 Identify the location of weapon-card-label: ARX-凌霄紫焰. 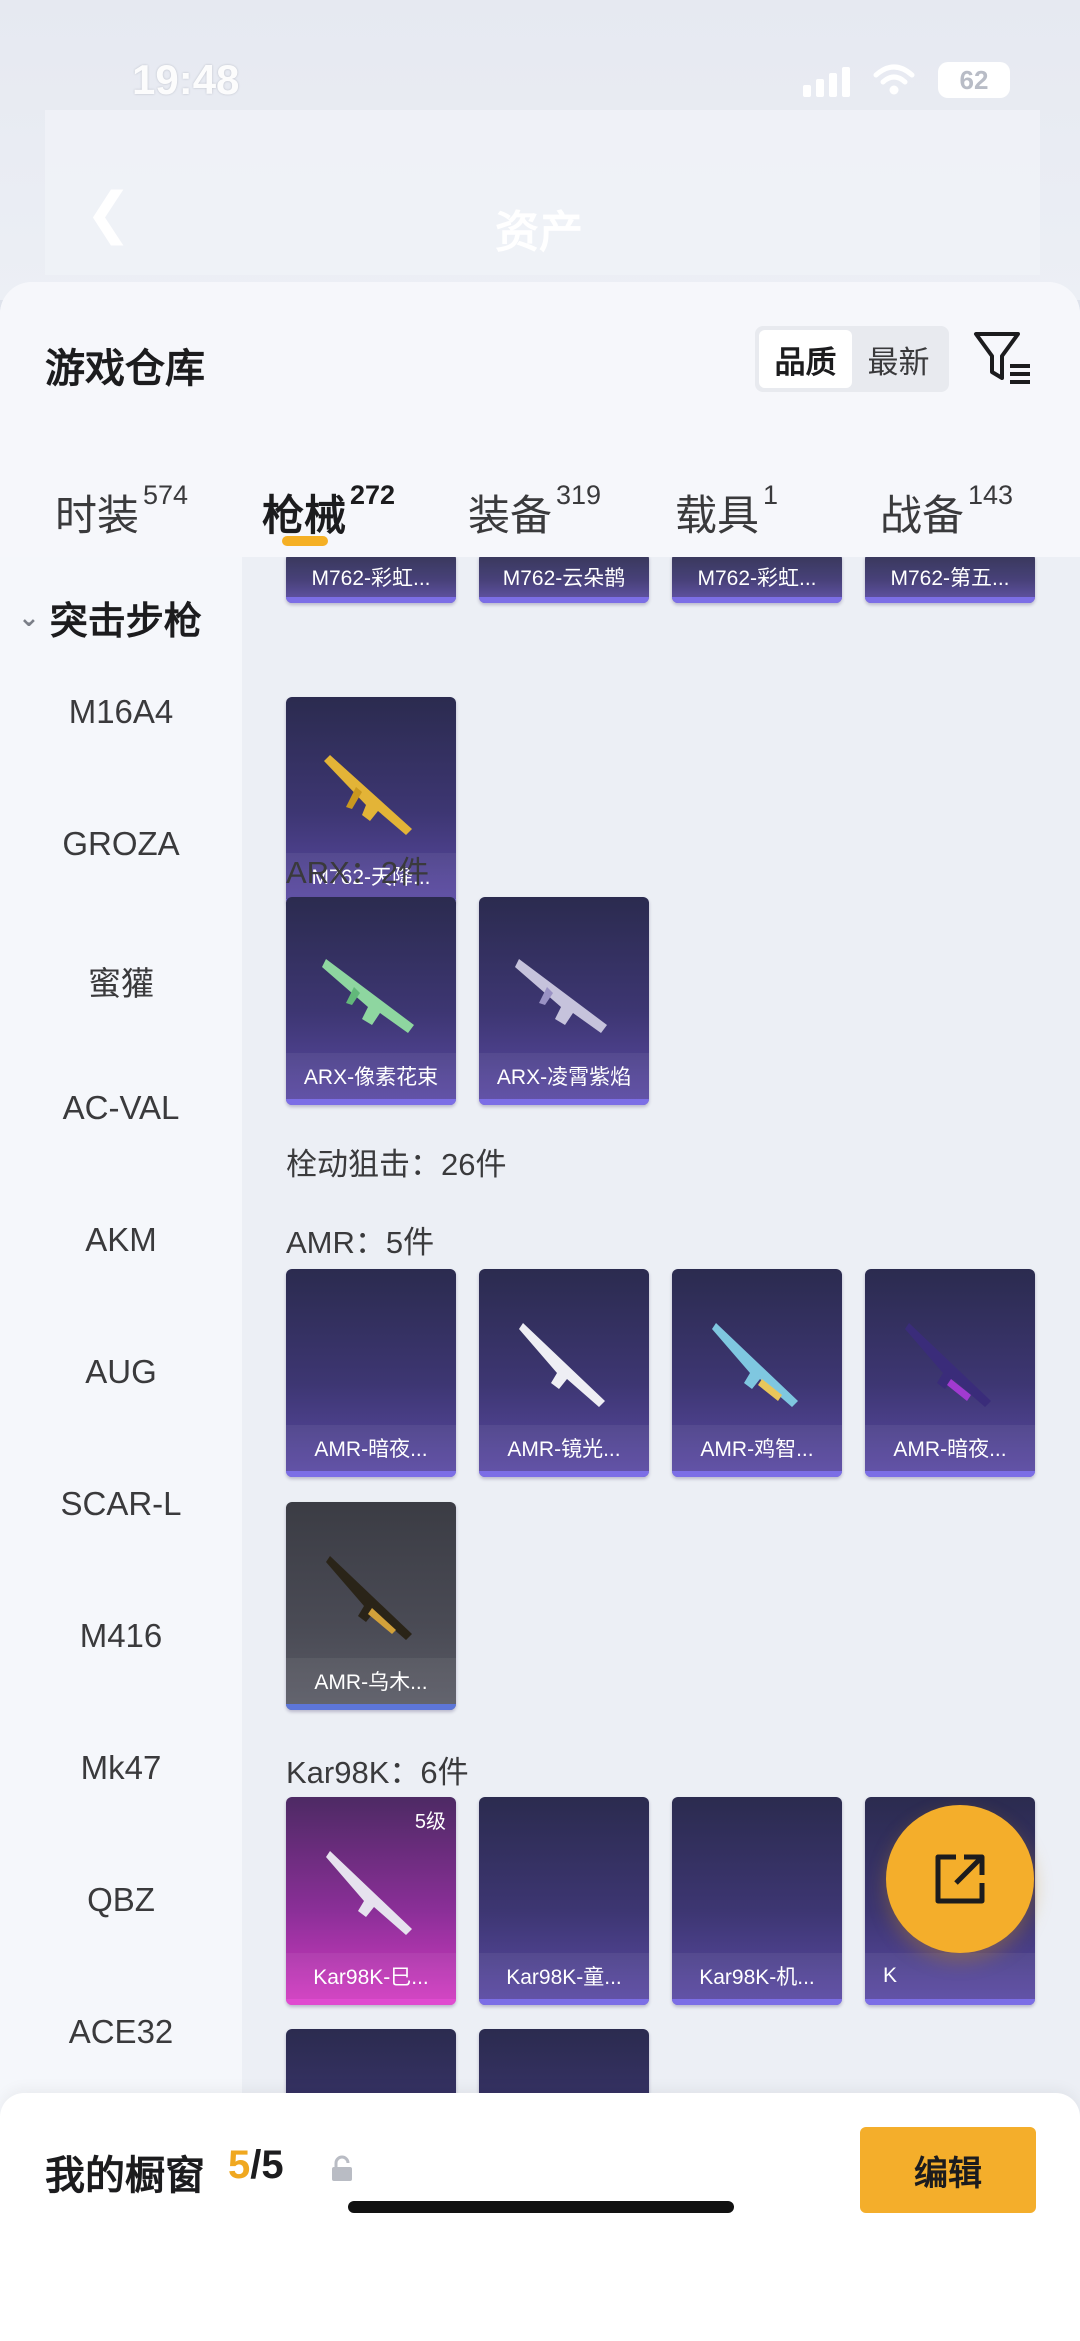
(564, 1076).